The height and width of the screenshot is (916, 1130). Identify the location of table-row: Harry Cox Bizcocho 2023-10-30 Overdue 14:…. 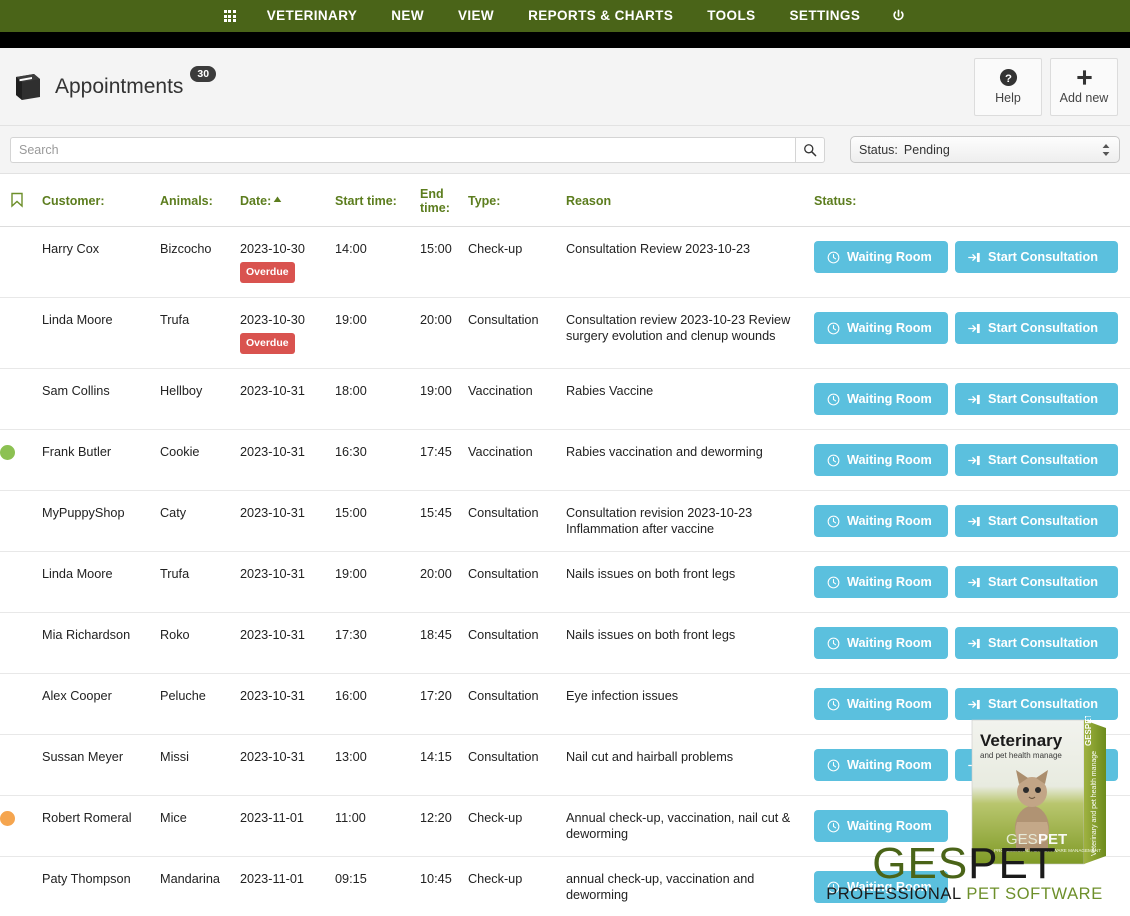
(565, 262).